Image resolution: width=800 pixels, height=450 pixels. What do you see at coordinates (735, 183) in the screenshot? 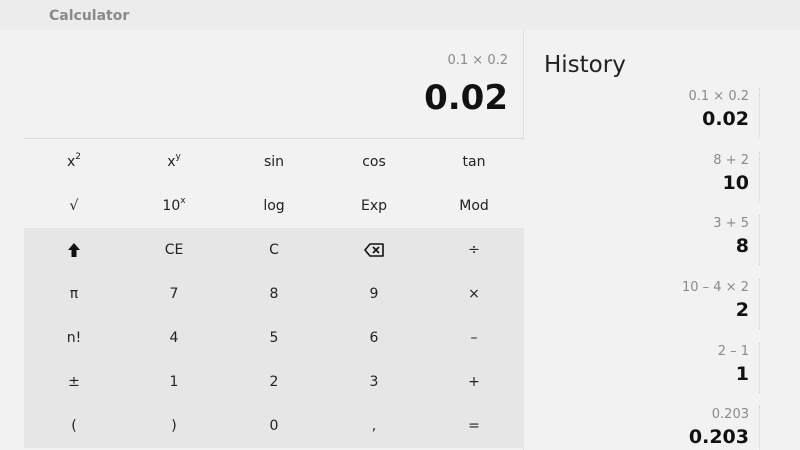
I see `history-result: 10` at bounding box center [735, 183].